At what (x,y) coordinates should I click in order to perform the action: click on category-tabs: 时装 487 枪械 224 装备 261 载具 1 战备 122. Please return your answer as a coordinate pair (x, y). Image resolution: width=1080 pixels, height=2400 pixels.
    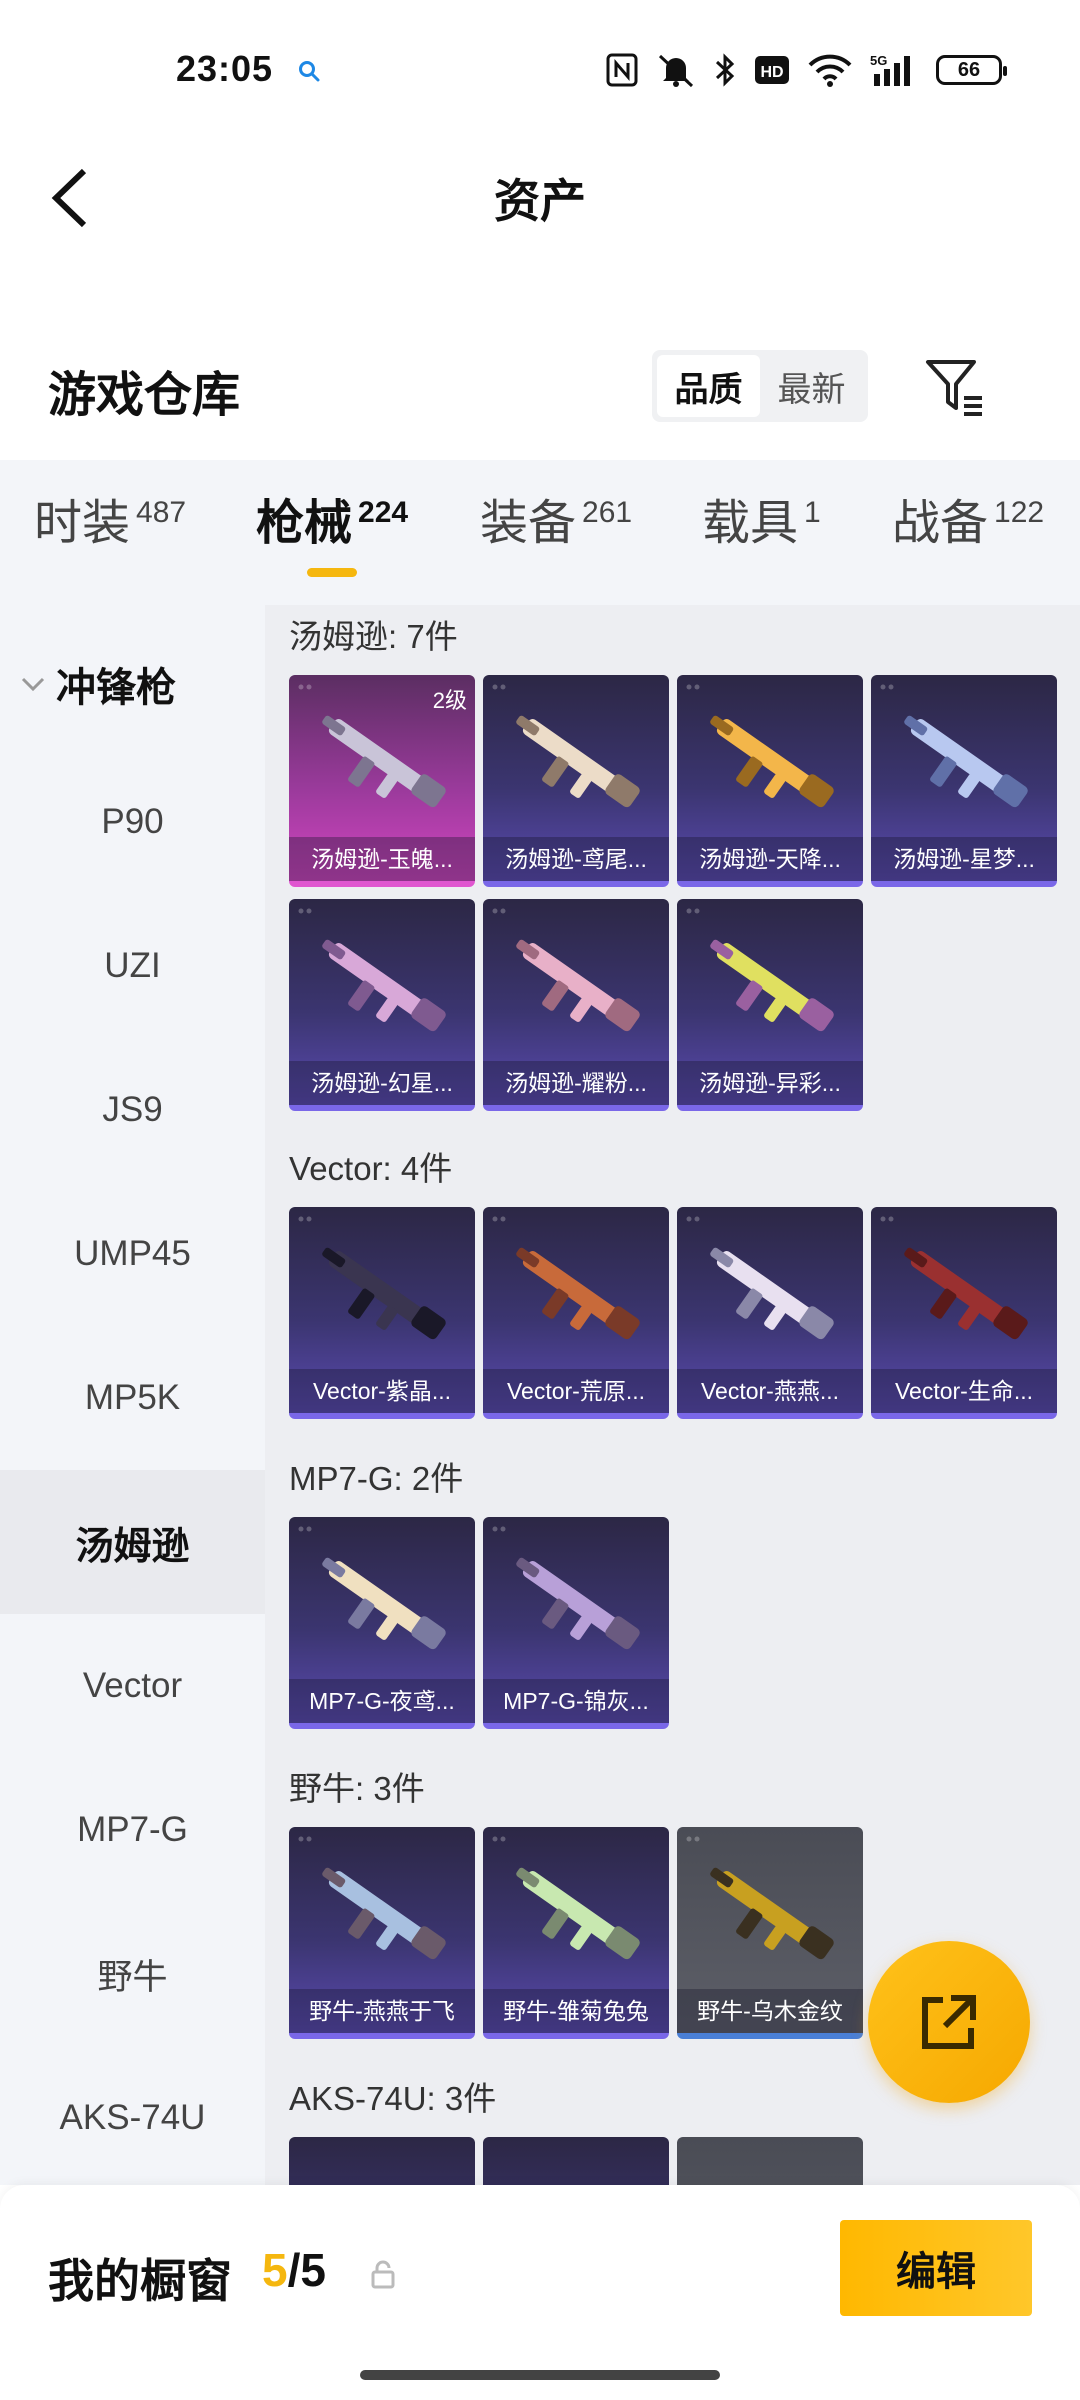
    Looking at the image, I should click on (540, 532).